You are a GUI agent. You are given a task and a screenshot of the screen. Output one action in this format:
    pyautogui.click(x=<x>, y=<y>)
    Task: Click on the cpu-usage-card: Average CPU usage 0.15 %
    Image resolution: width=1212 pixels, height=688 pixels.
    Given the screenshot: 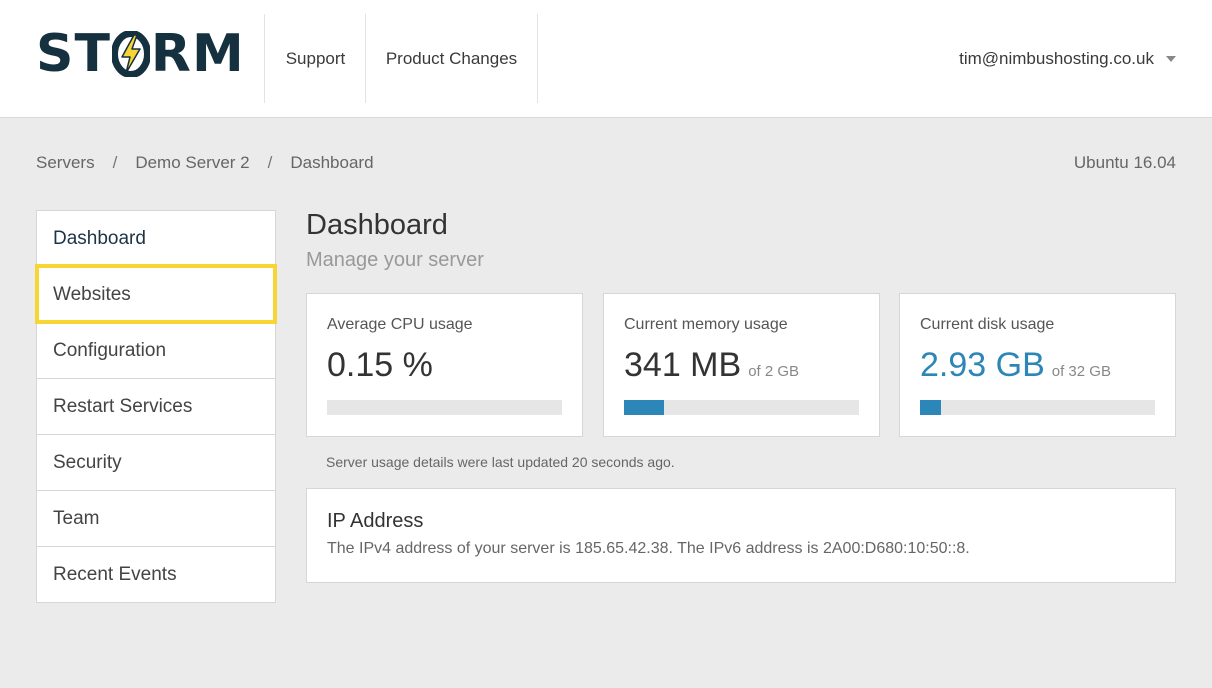 What is the action you would take?
    pyautogui.click(x=444, y=365)
    